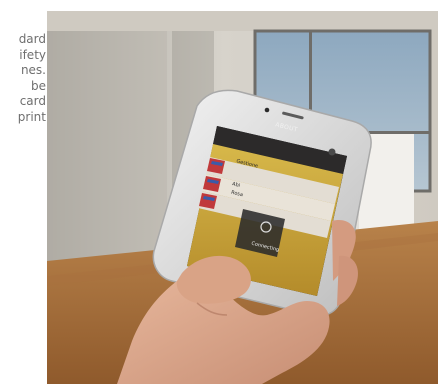  Describe the element at coordinates (31, 116) in the screenshot. I see `left-text-line-6: print` at that location.